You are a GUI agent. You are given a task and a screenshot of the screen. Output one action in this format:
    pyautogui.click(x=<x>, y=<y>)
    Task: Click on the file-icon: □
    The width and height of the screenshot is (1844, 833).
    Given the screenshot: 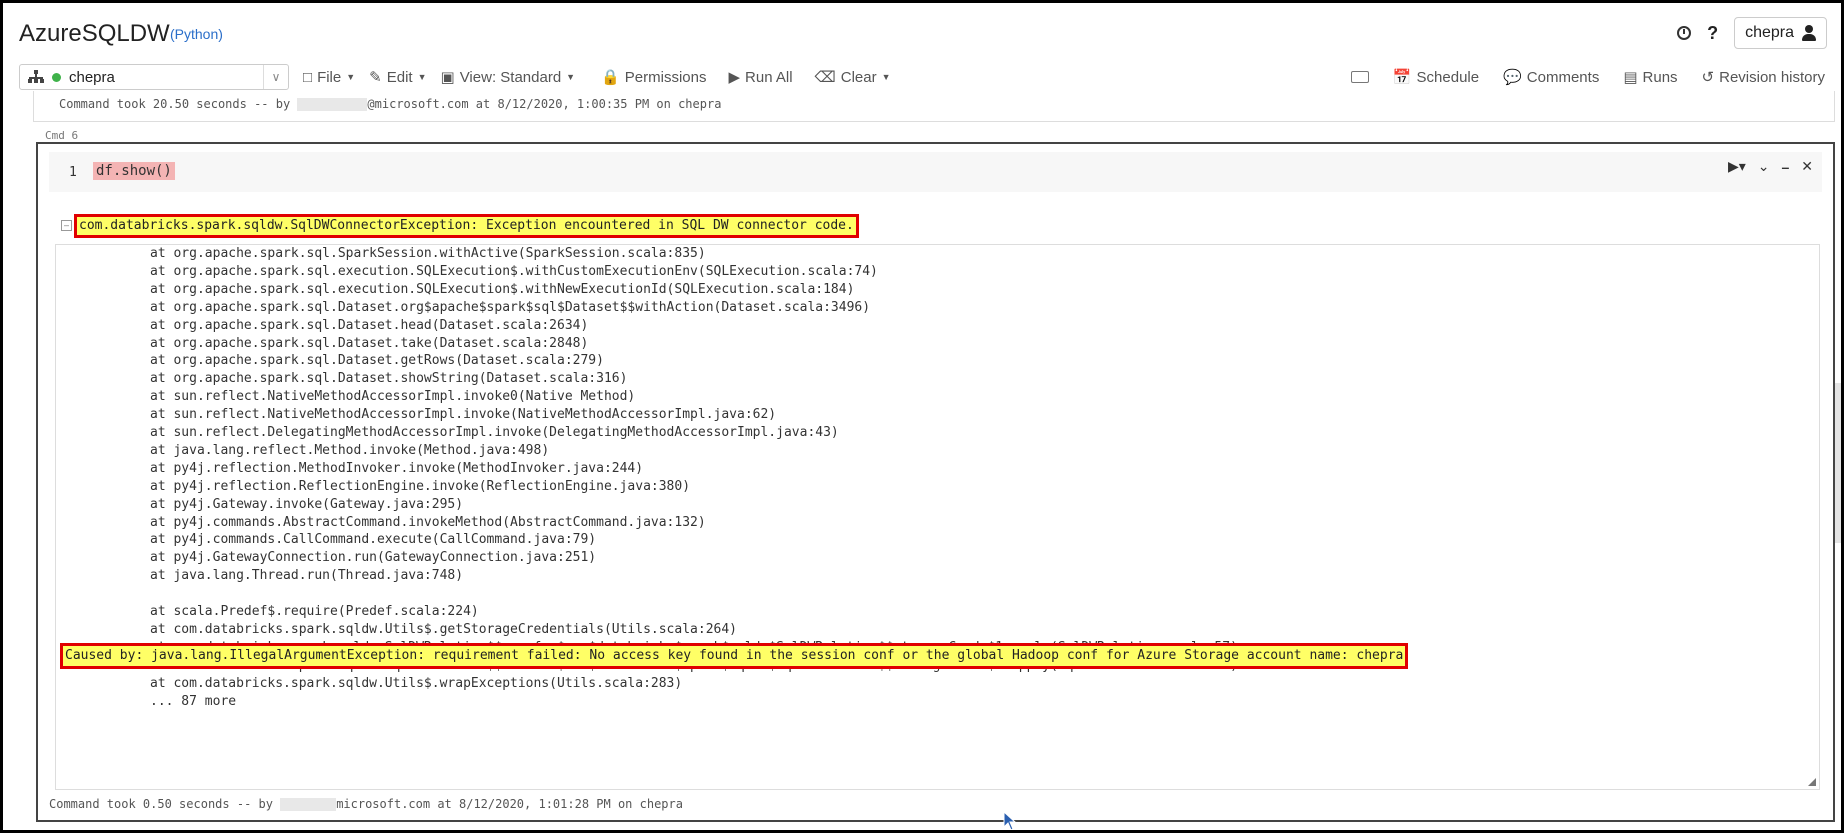 What is the action you would take?
    pyautogui.click(x=308, y=77)
    